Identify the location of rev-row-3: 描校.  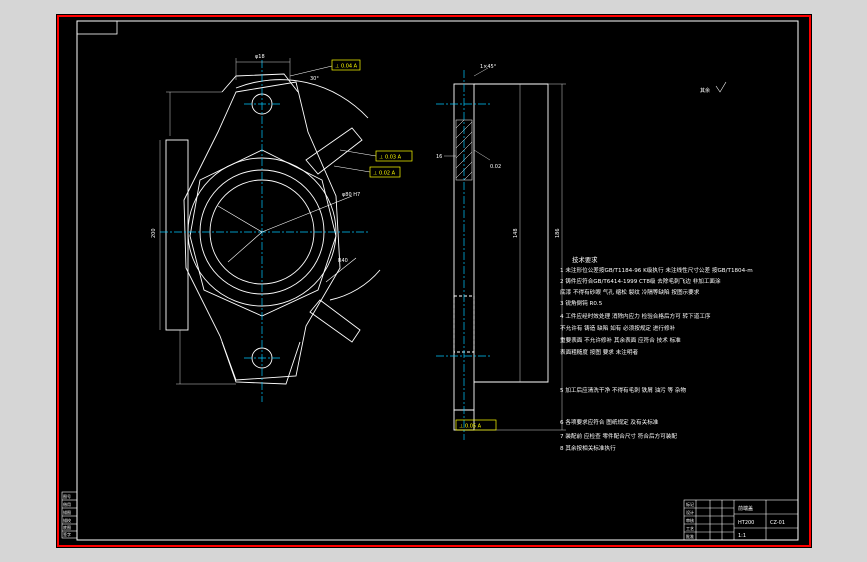
(67, 520).